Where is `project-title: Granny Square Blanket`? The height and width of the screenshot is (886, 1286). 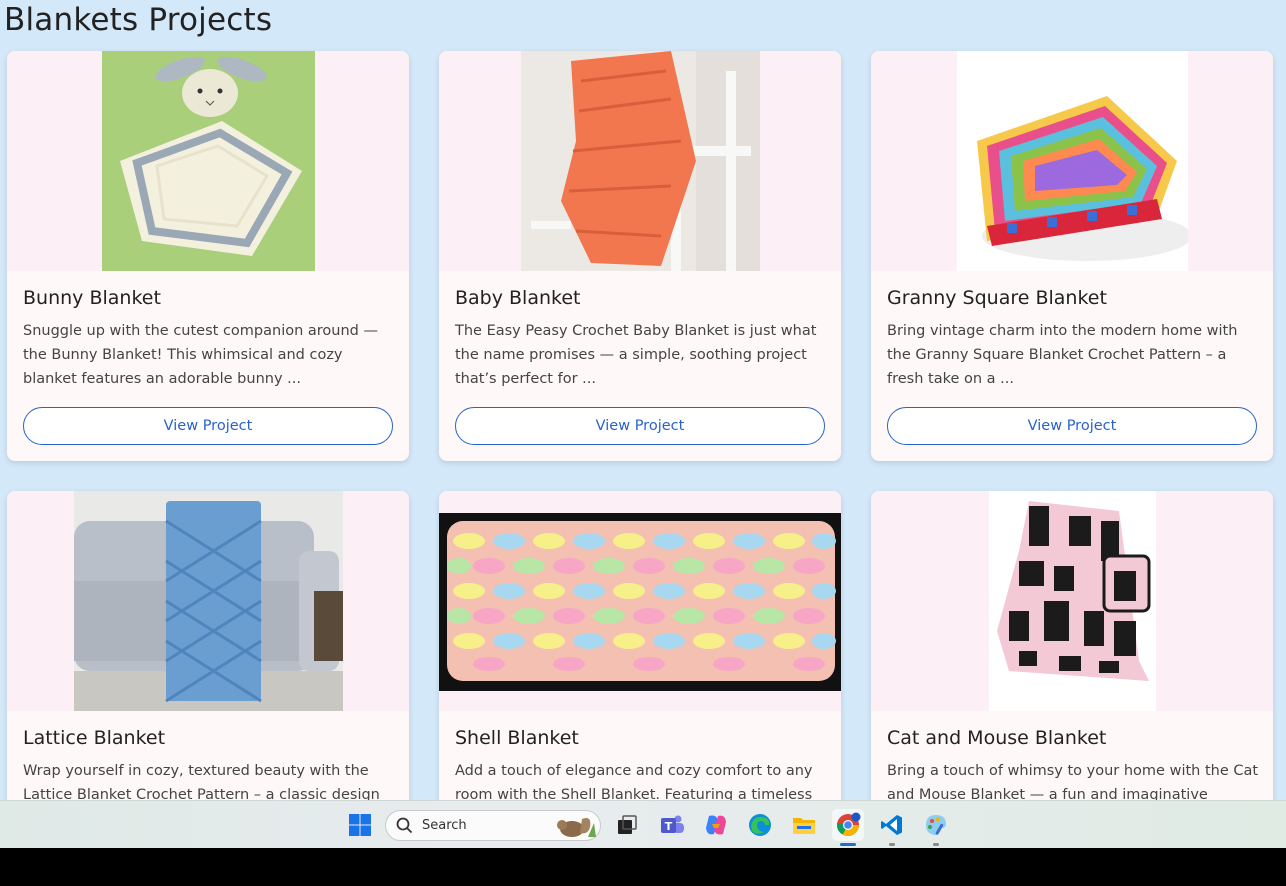 project-title: Granny Square Blanket is located at coordinates (997, 298).